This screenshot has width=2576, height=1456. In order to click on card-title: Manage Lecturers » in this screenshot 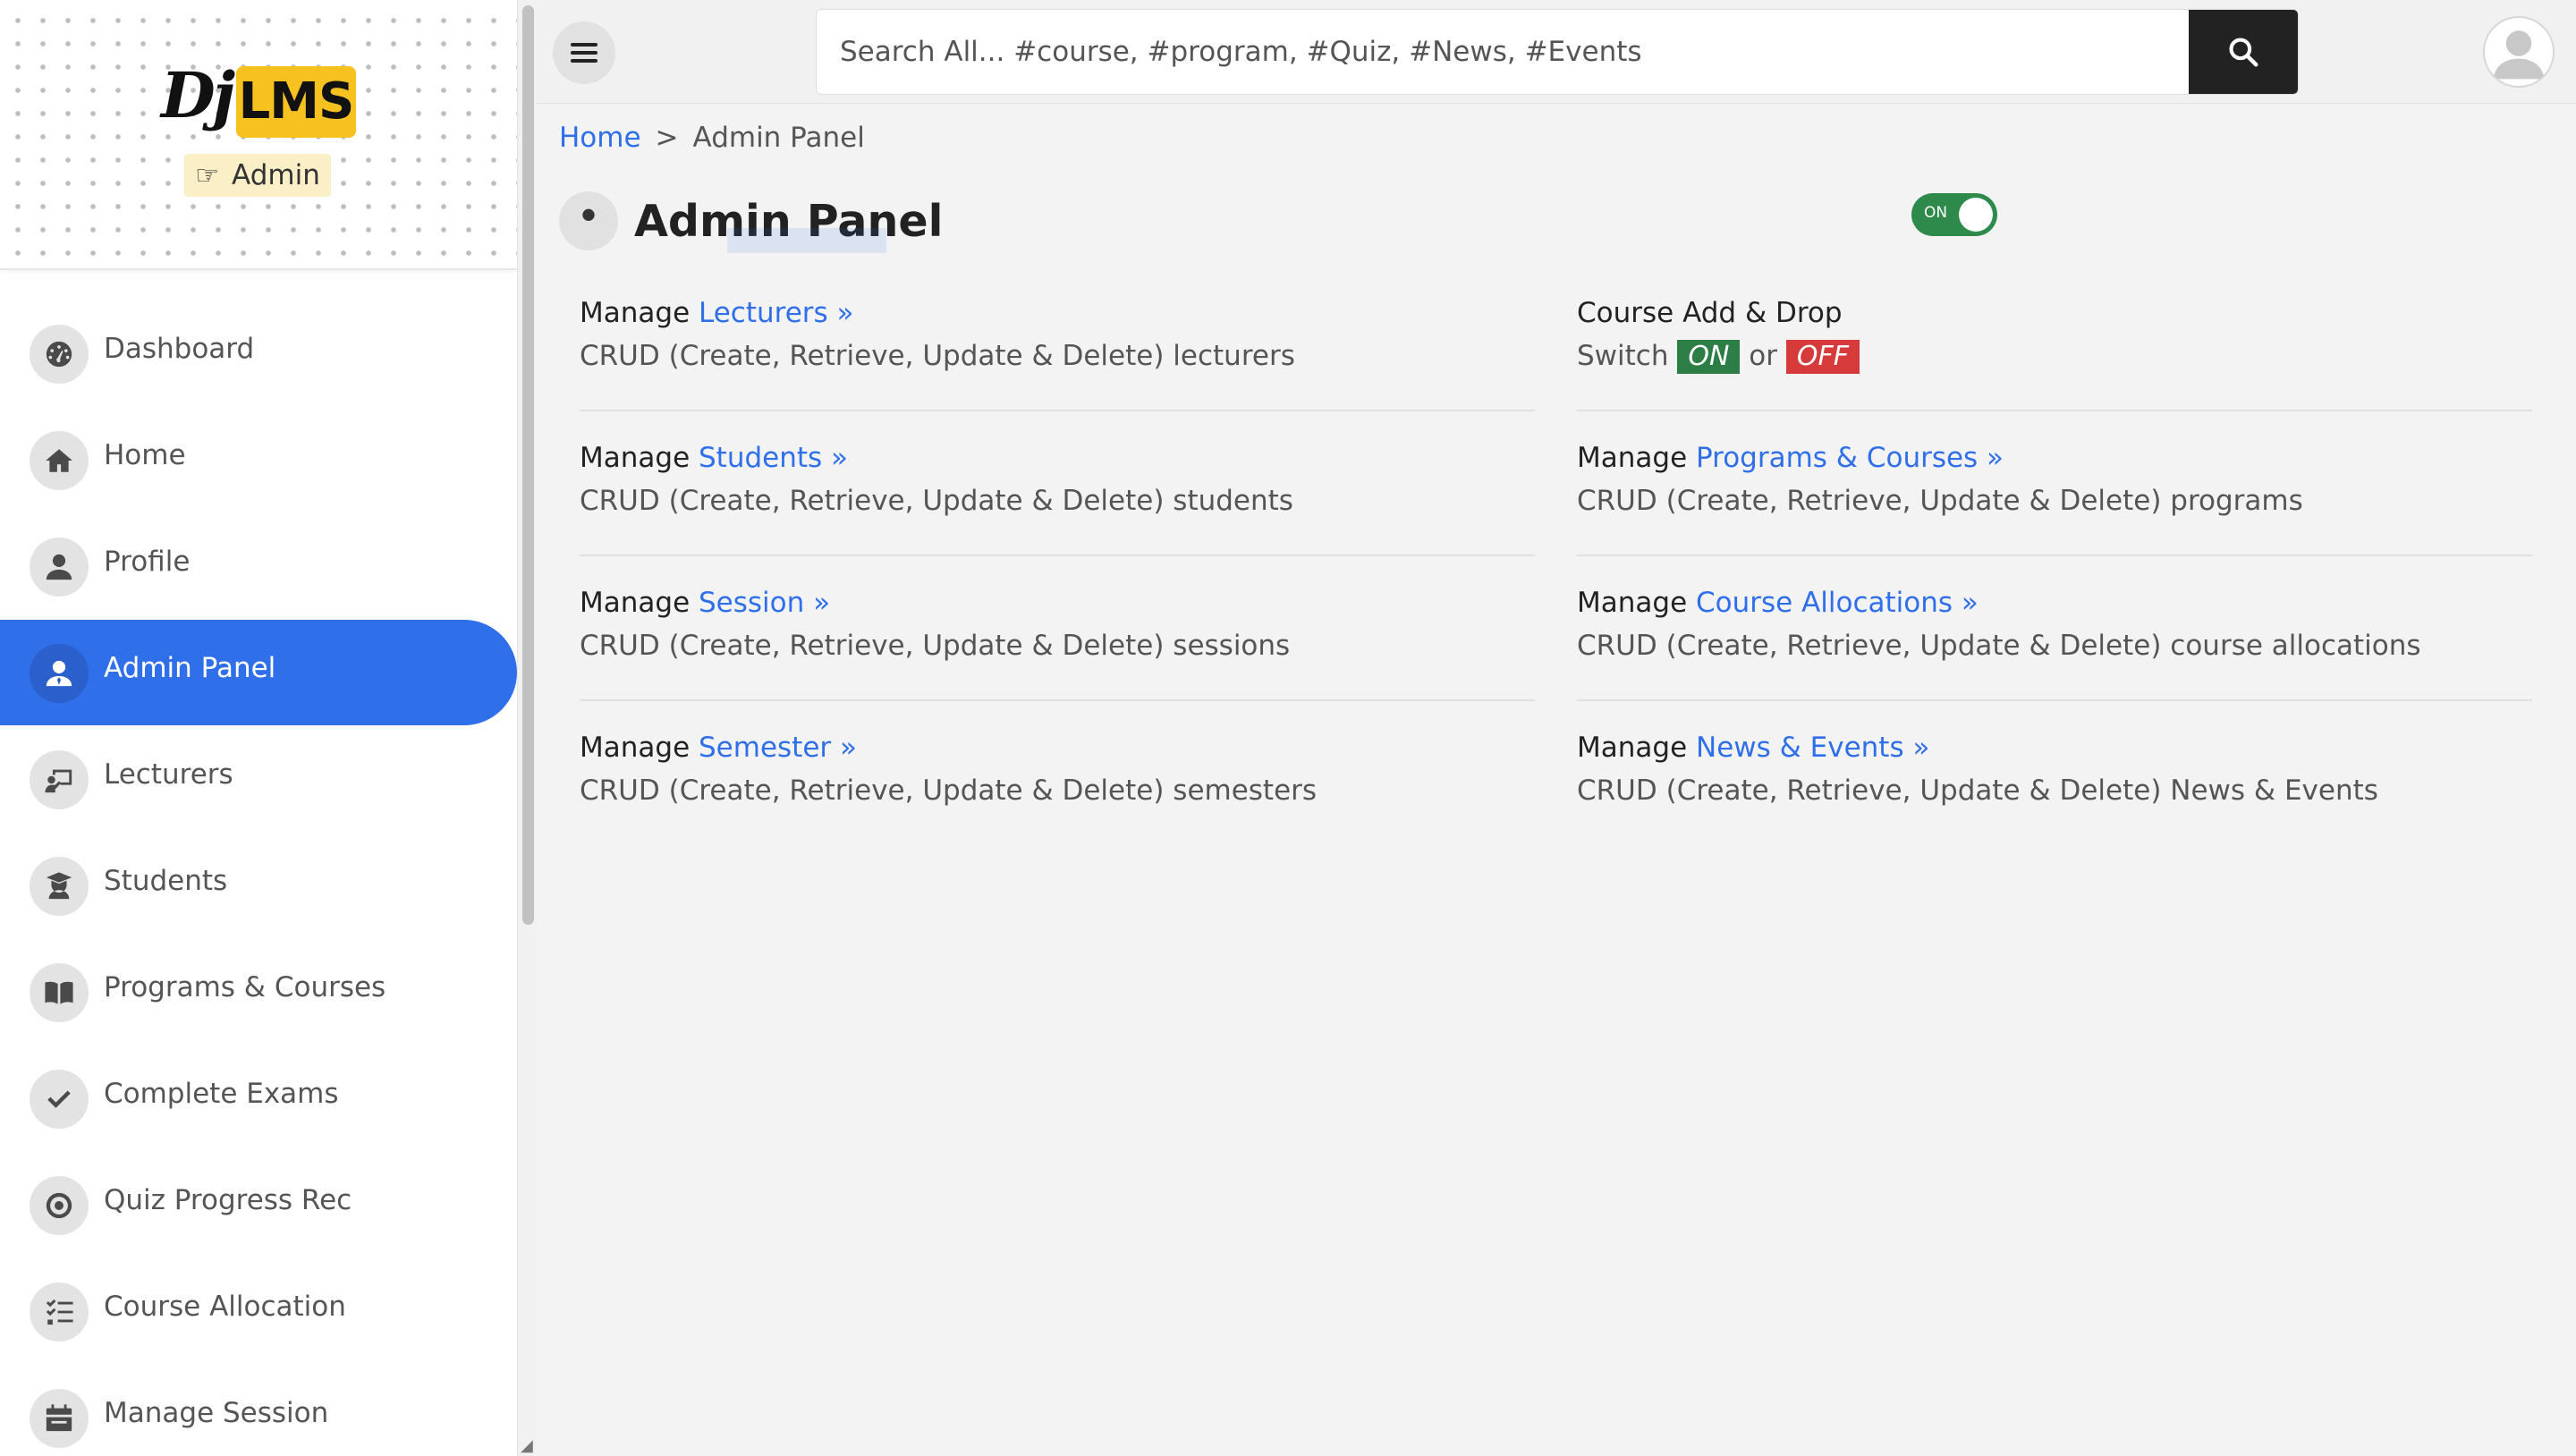, I will do `click(1057, 313)`.